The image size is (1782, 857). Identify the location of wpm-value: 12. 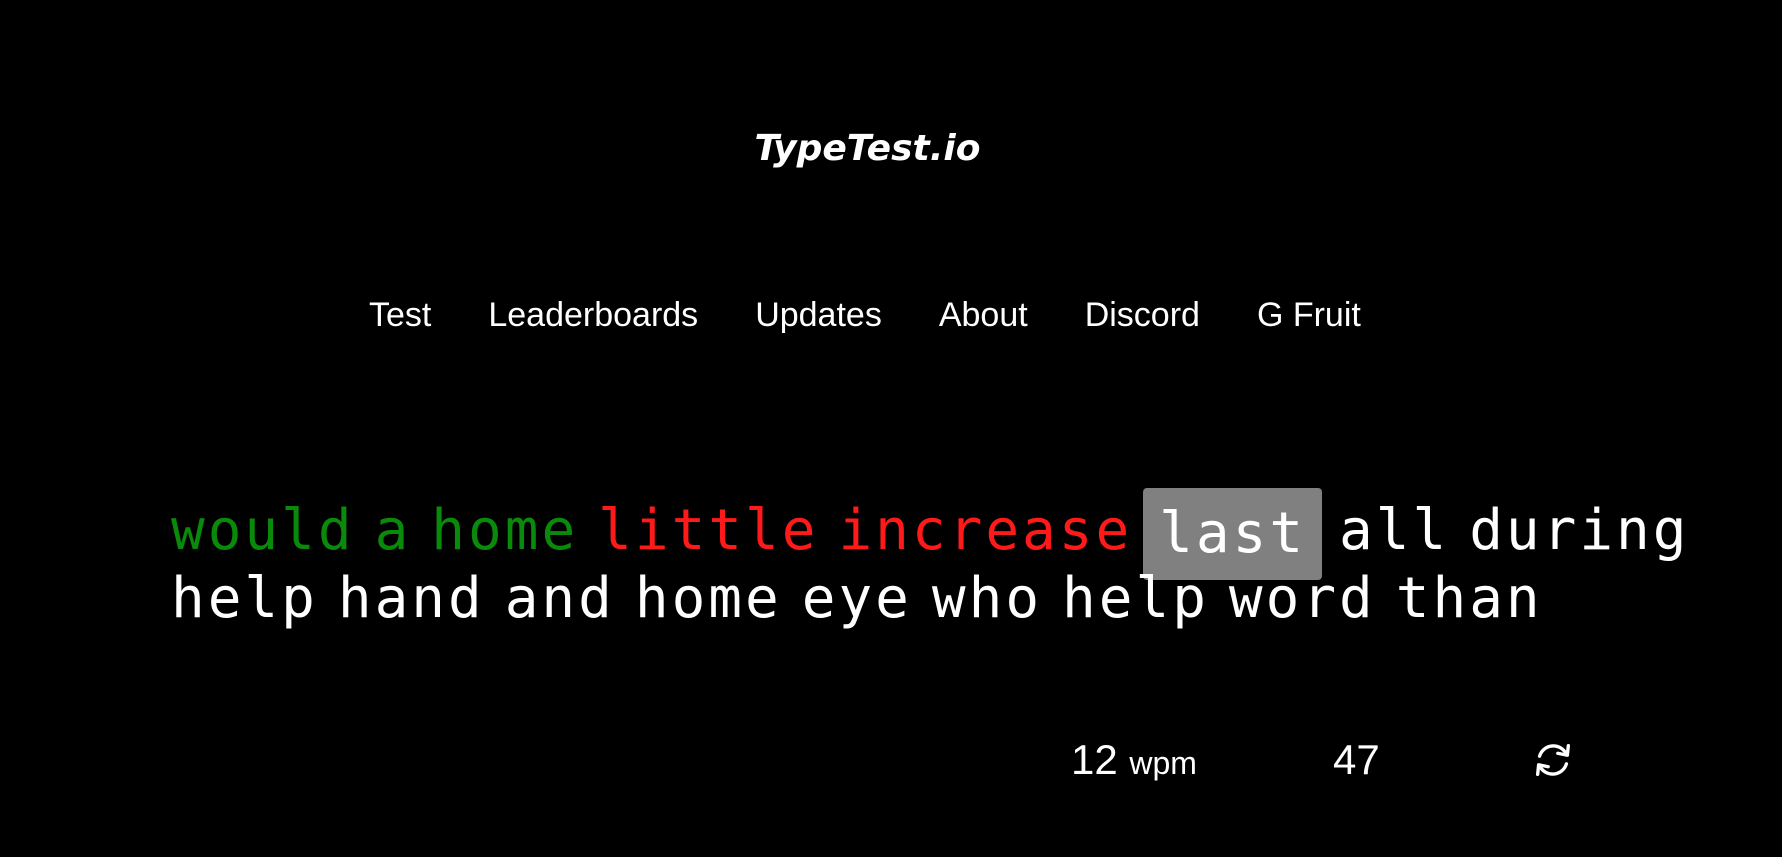
(1094, 759).